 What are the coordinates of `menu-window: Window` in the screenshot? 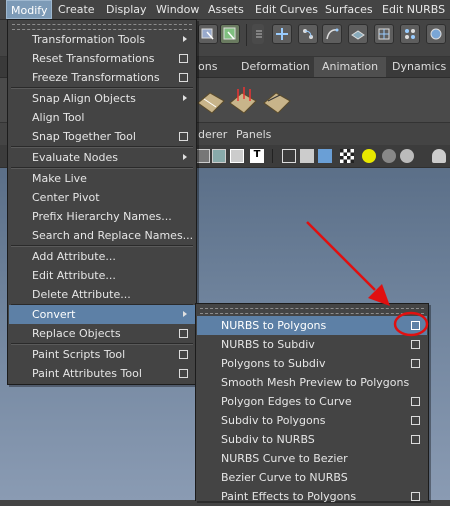 It's located at (177, 9).